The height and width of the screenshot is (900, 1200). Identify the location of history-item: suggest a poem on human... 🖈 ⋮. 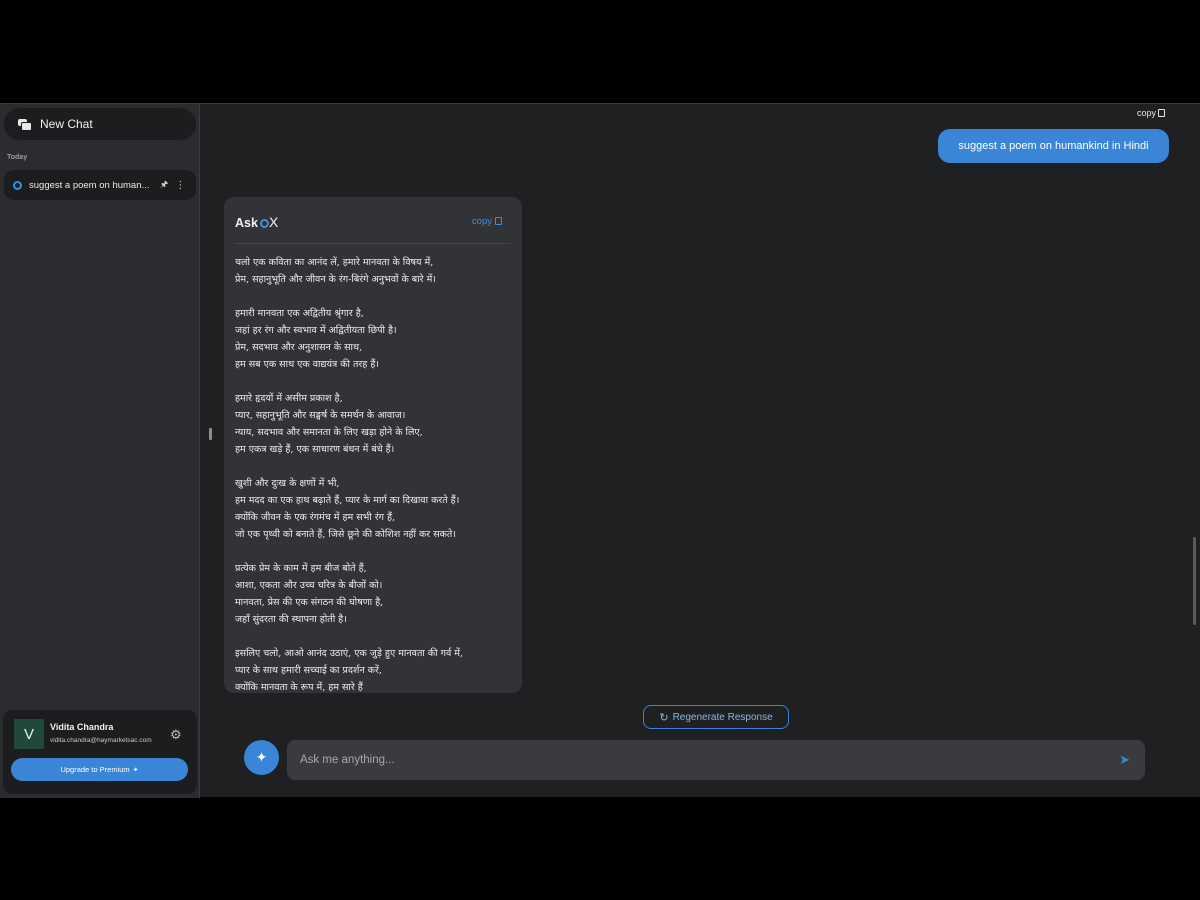
(100, 185).